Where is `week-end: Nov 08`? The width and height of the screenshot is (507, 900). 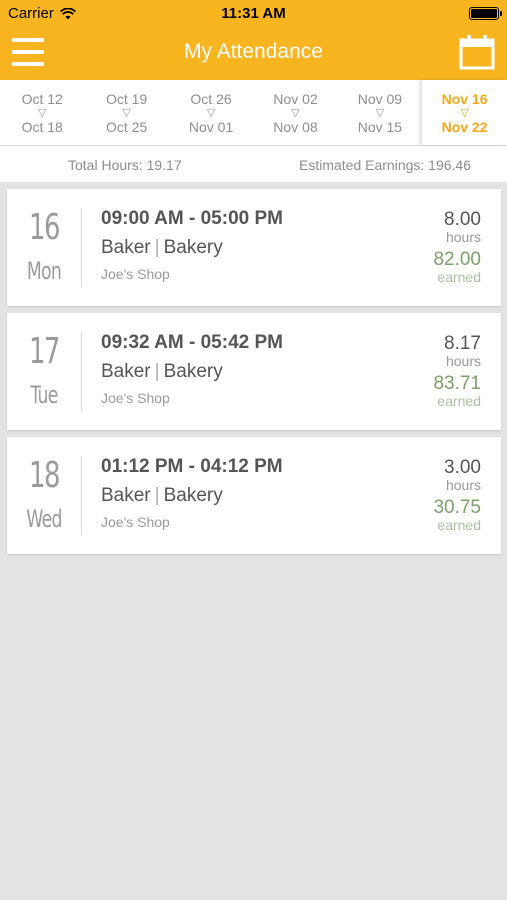 week-end: Nov 08 is located at coordinates (295, 126).